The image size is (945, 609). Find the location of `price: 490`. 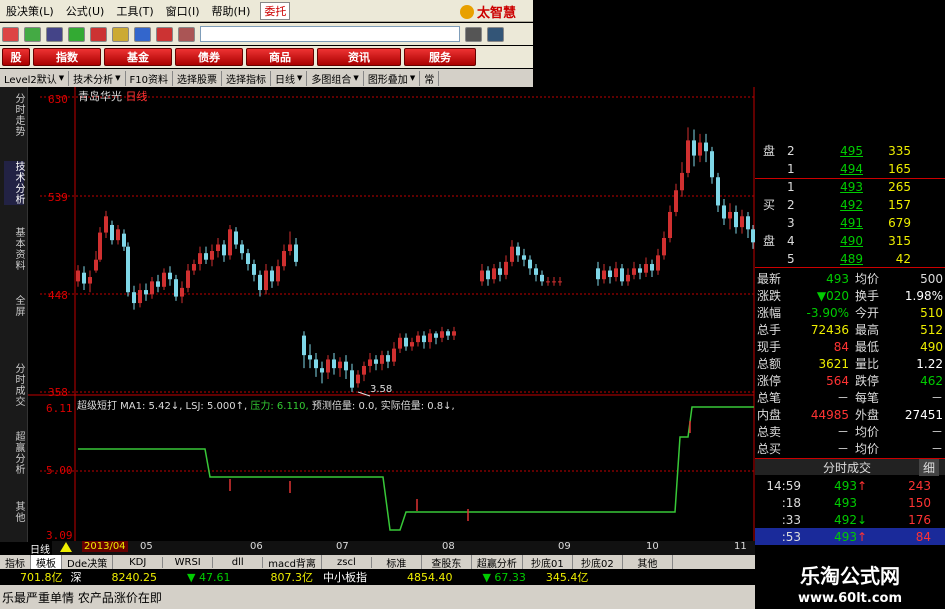

price: 490 is located at coordinates (842, 241).